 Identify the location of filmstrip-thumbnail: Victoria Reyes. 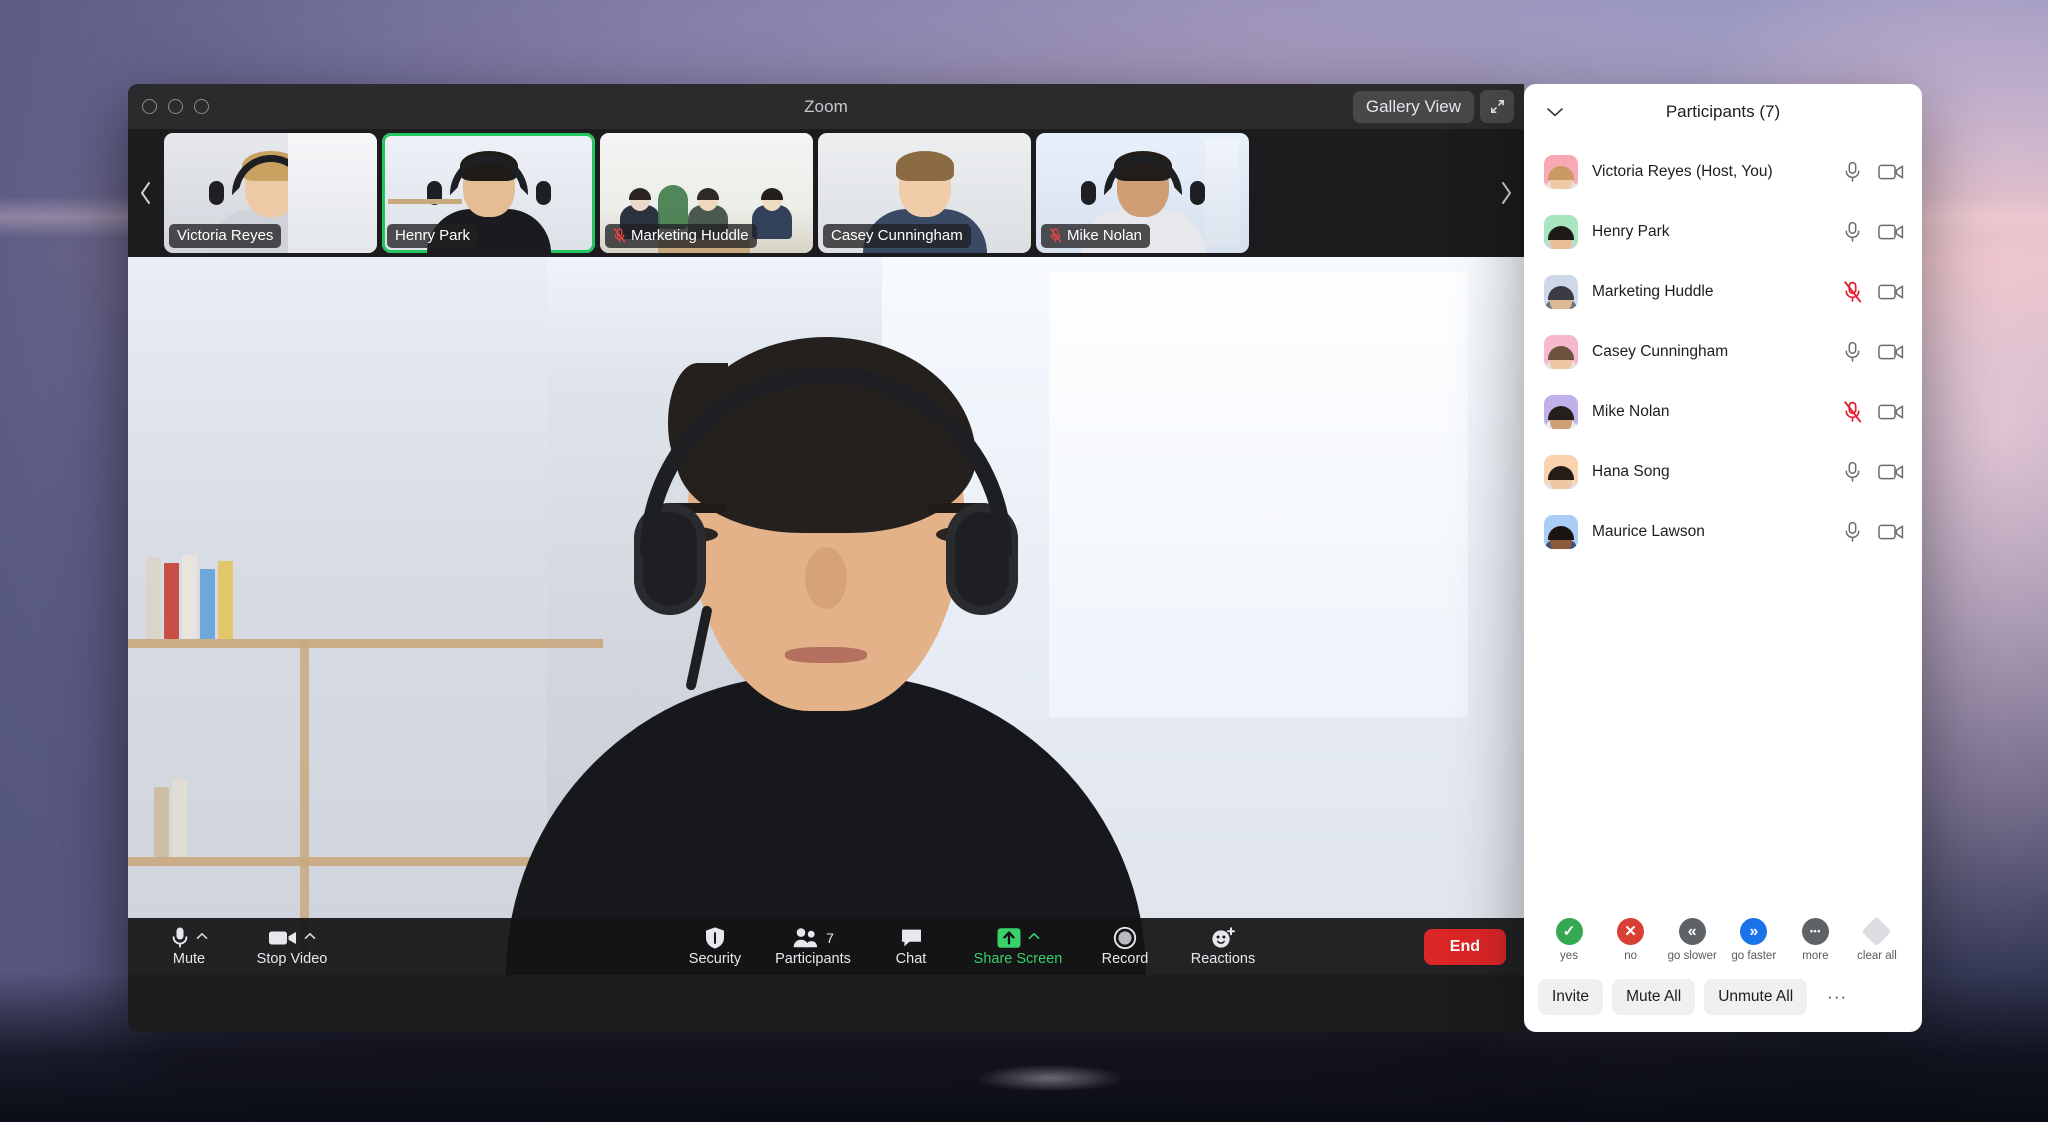
(270, 193).